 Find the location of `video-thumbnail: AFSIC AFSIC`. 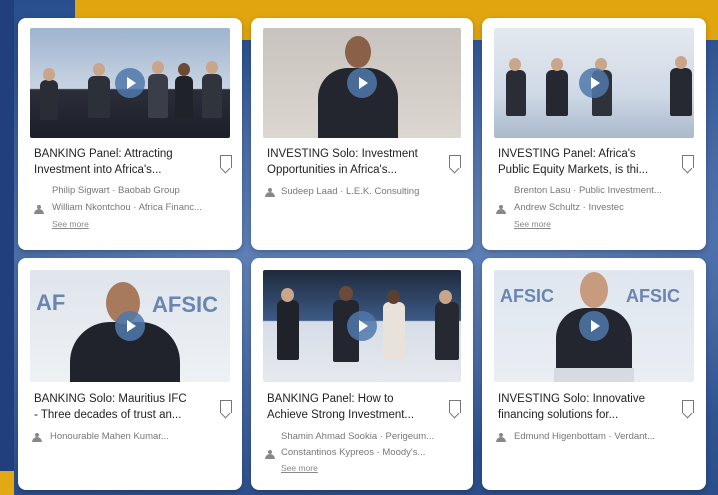

video-thumbnail: AFSIC AFSIC is located at coordinates (594, 326).